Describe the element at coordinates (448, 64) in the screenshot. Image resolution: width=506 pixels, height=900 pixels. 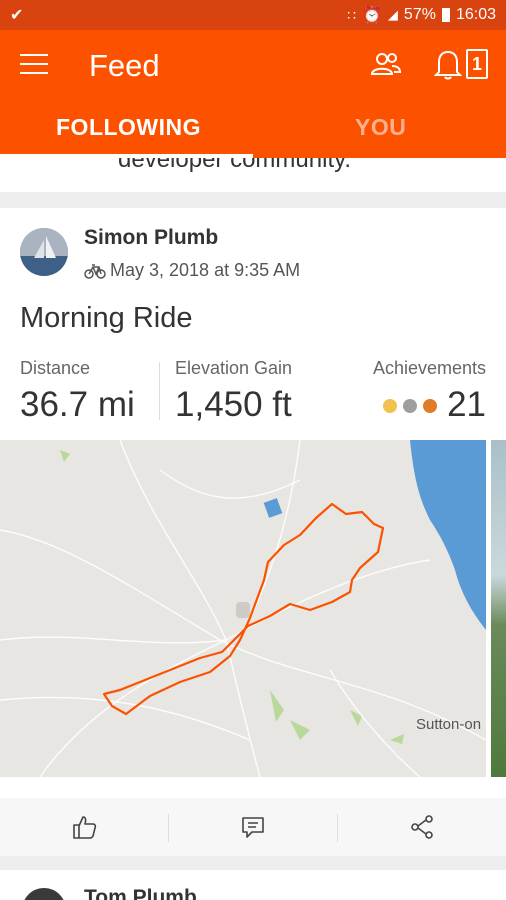
I see `bell-icon` at that location.